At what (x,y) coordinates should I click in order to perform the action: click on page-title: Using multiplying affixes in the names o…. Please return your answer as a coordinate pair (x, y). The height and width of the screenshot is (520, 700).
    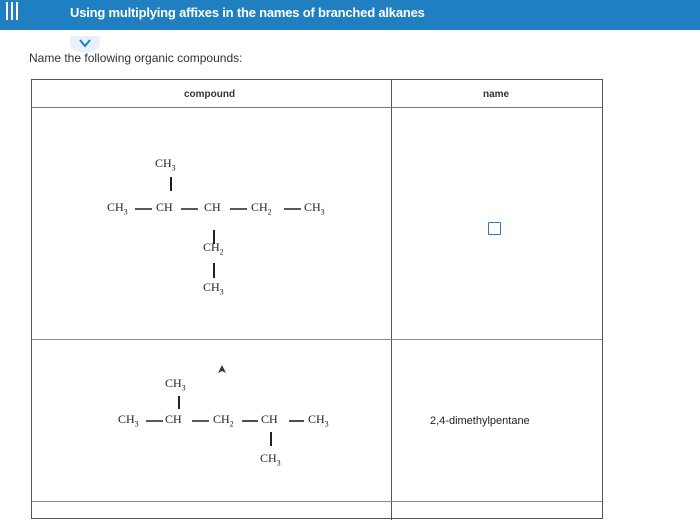
    Looking at the image, I should click on (247, 12).